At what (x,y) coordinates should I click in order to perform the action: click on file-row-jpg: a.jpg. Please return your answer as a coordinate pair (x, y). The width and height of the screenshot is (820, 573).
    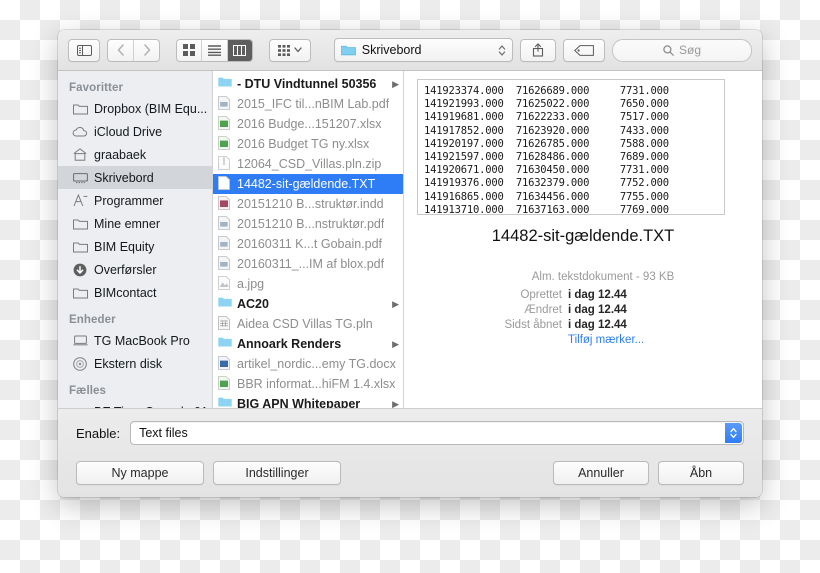
    Looking at the image, I should click on (308, 284).